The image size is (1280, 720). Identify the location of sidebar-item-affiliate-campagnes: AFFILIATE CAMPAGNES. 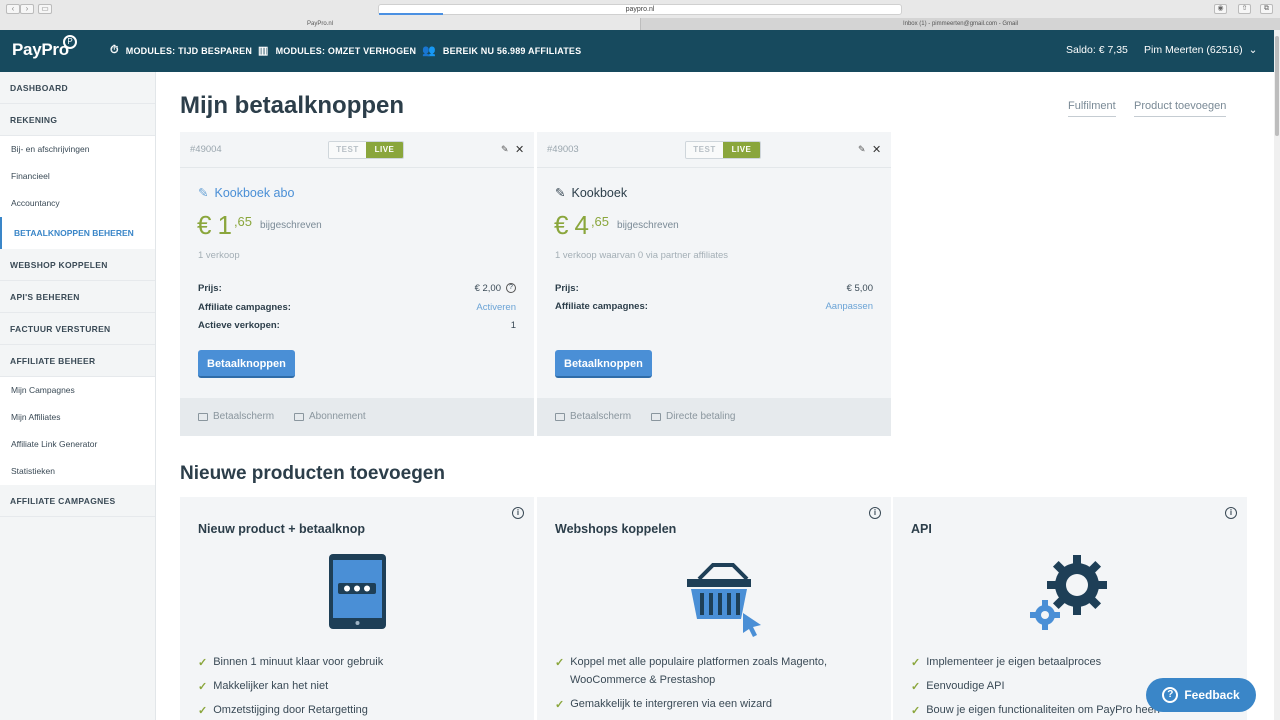
(77, 501).